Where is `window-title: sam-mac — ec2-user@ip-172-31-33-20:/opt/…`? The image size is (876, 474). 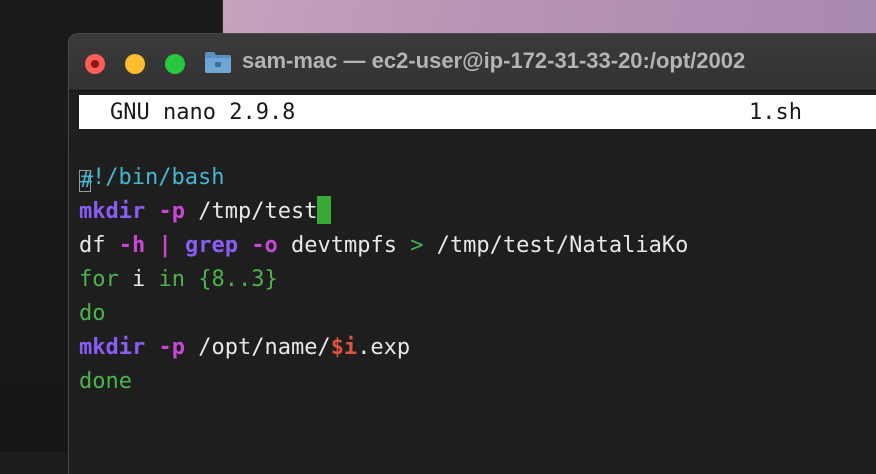 window-title: sam-mac — ec2-user@ip-172-31-33-20:/opt/… is located at coordinates (494, 60).